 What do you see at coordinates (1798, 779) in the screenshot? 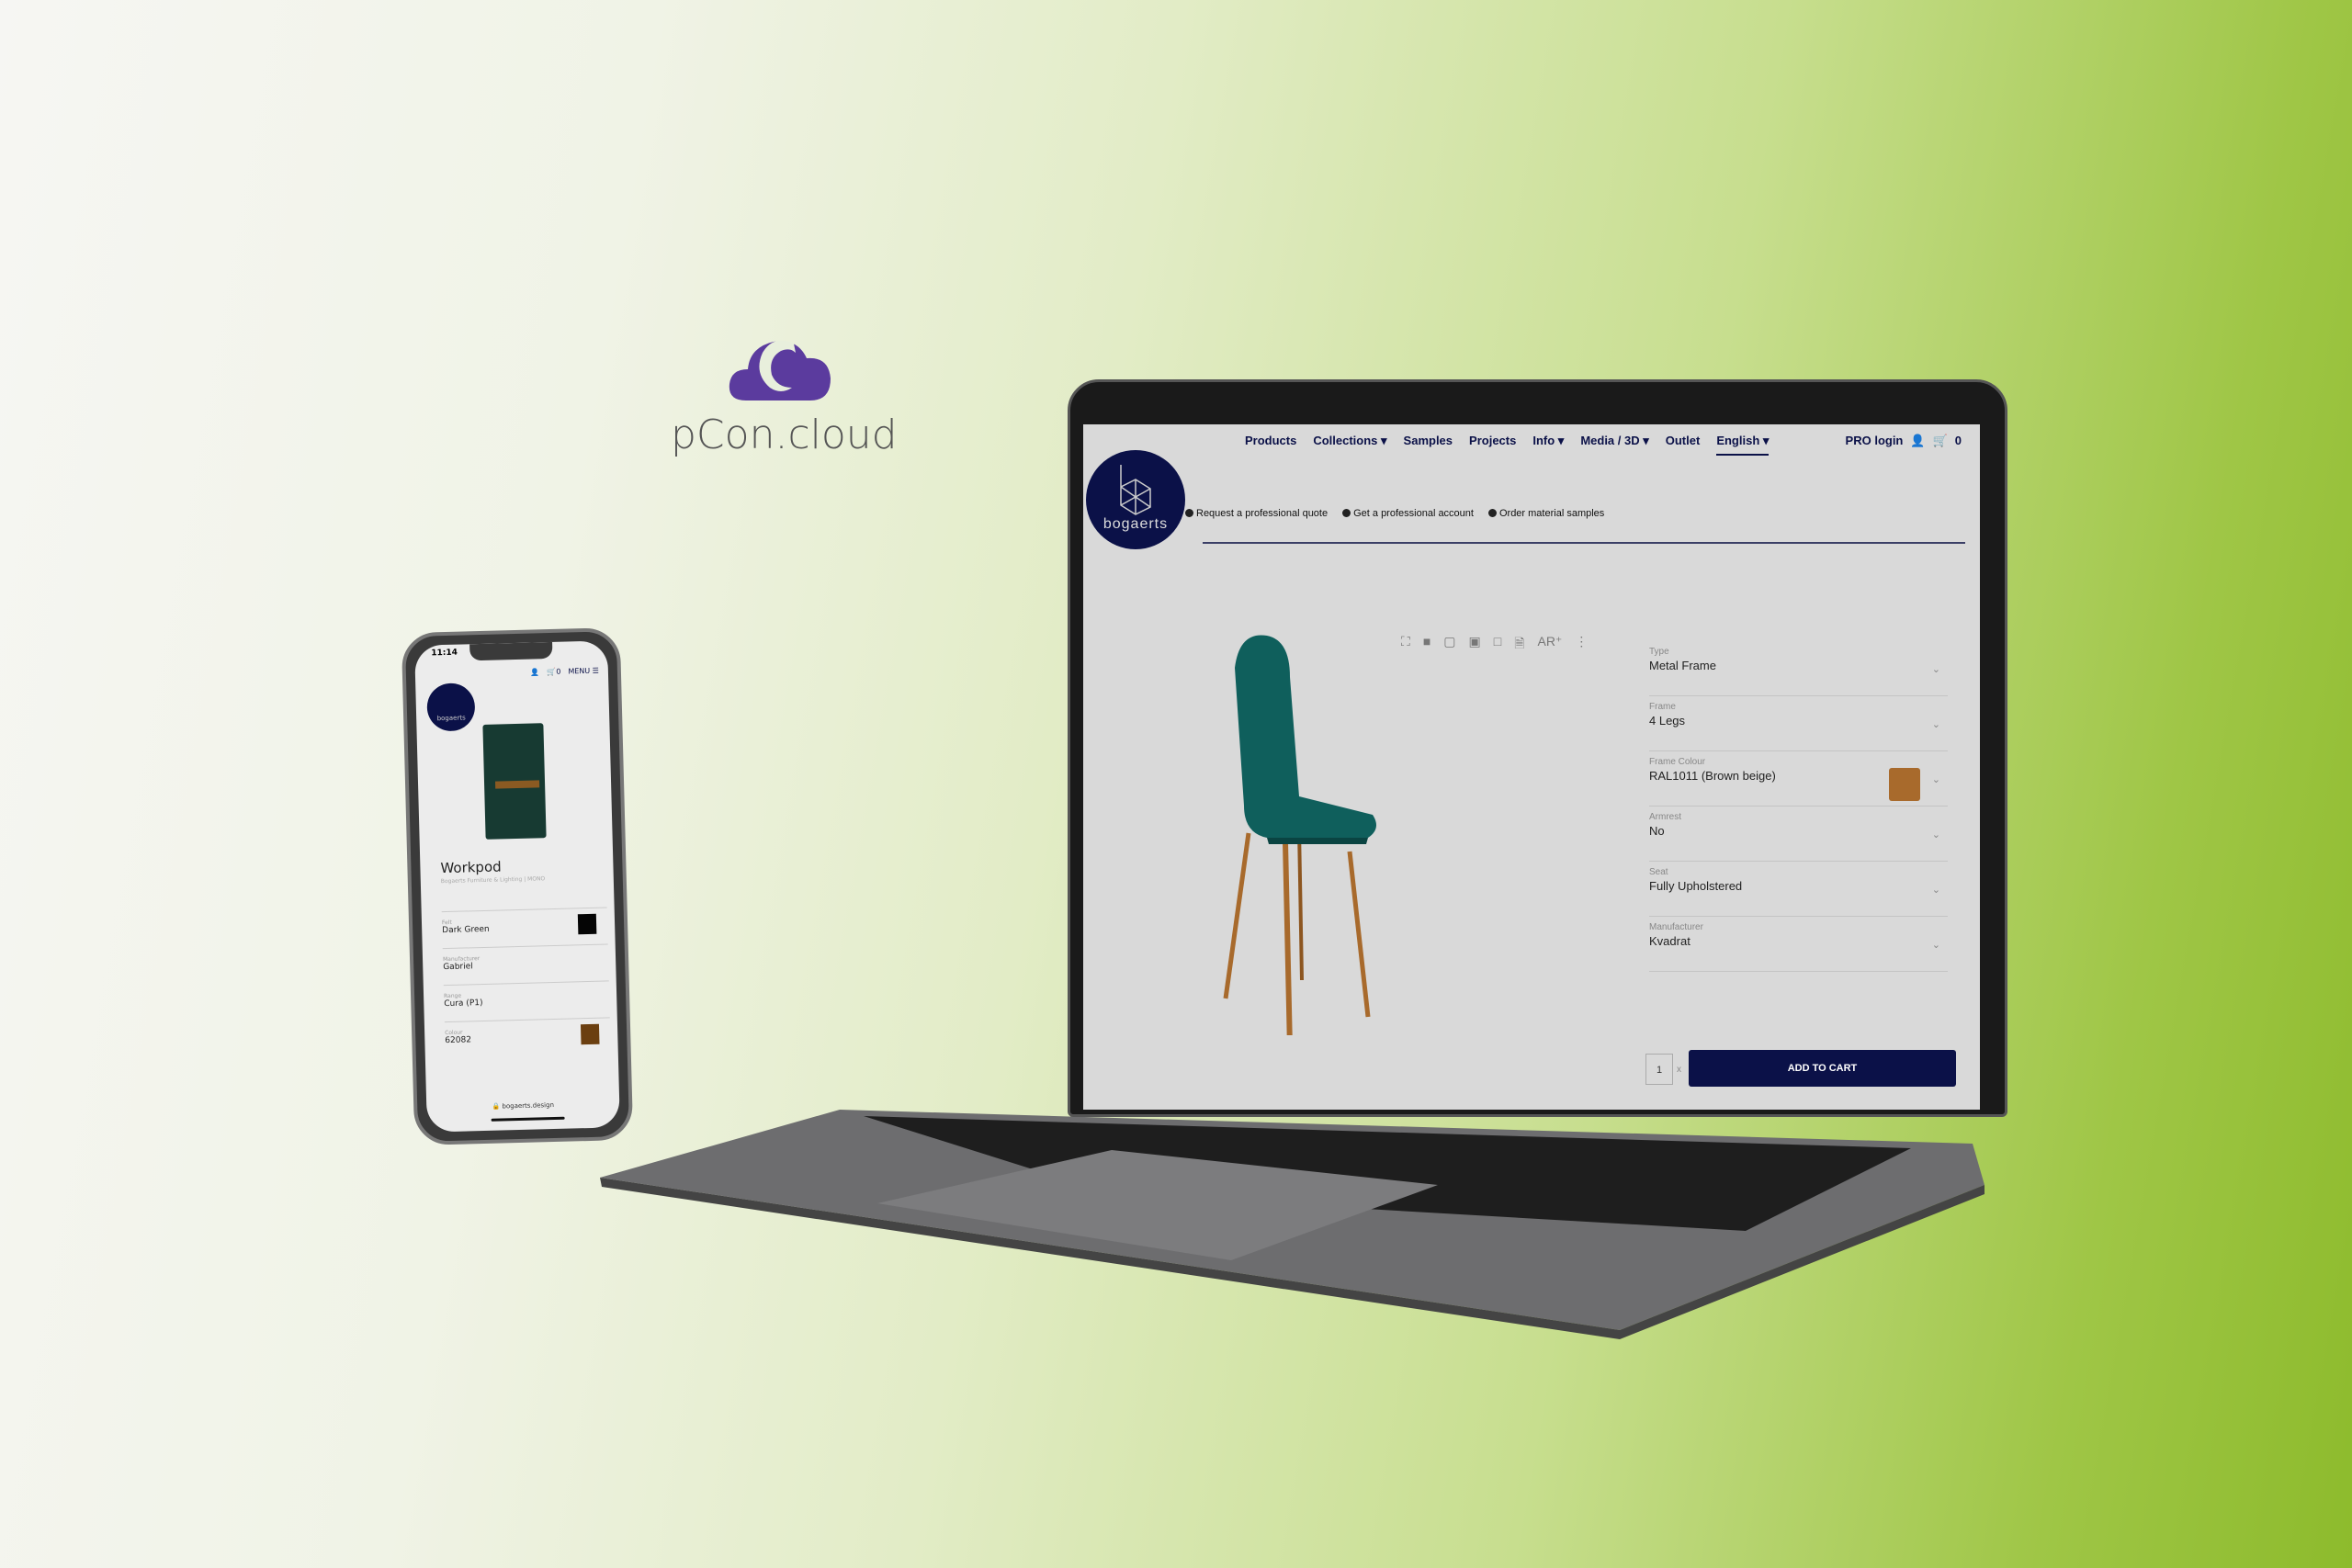
I see `option-frame-colour: Frame Colour RAL1011 (Brown beige) ⌄` at bounding box center [1798, 779].